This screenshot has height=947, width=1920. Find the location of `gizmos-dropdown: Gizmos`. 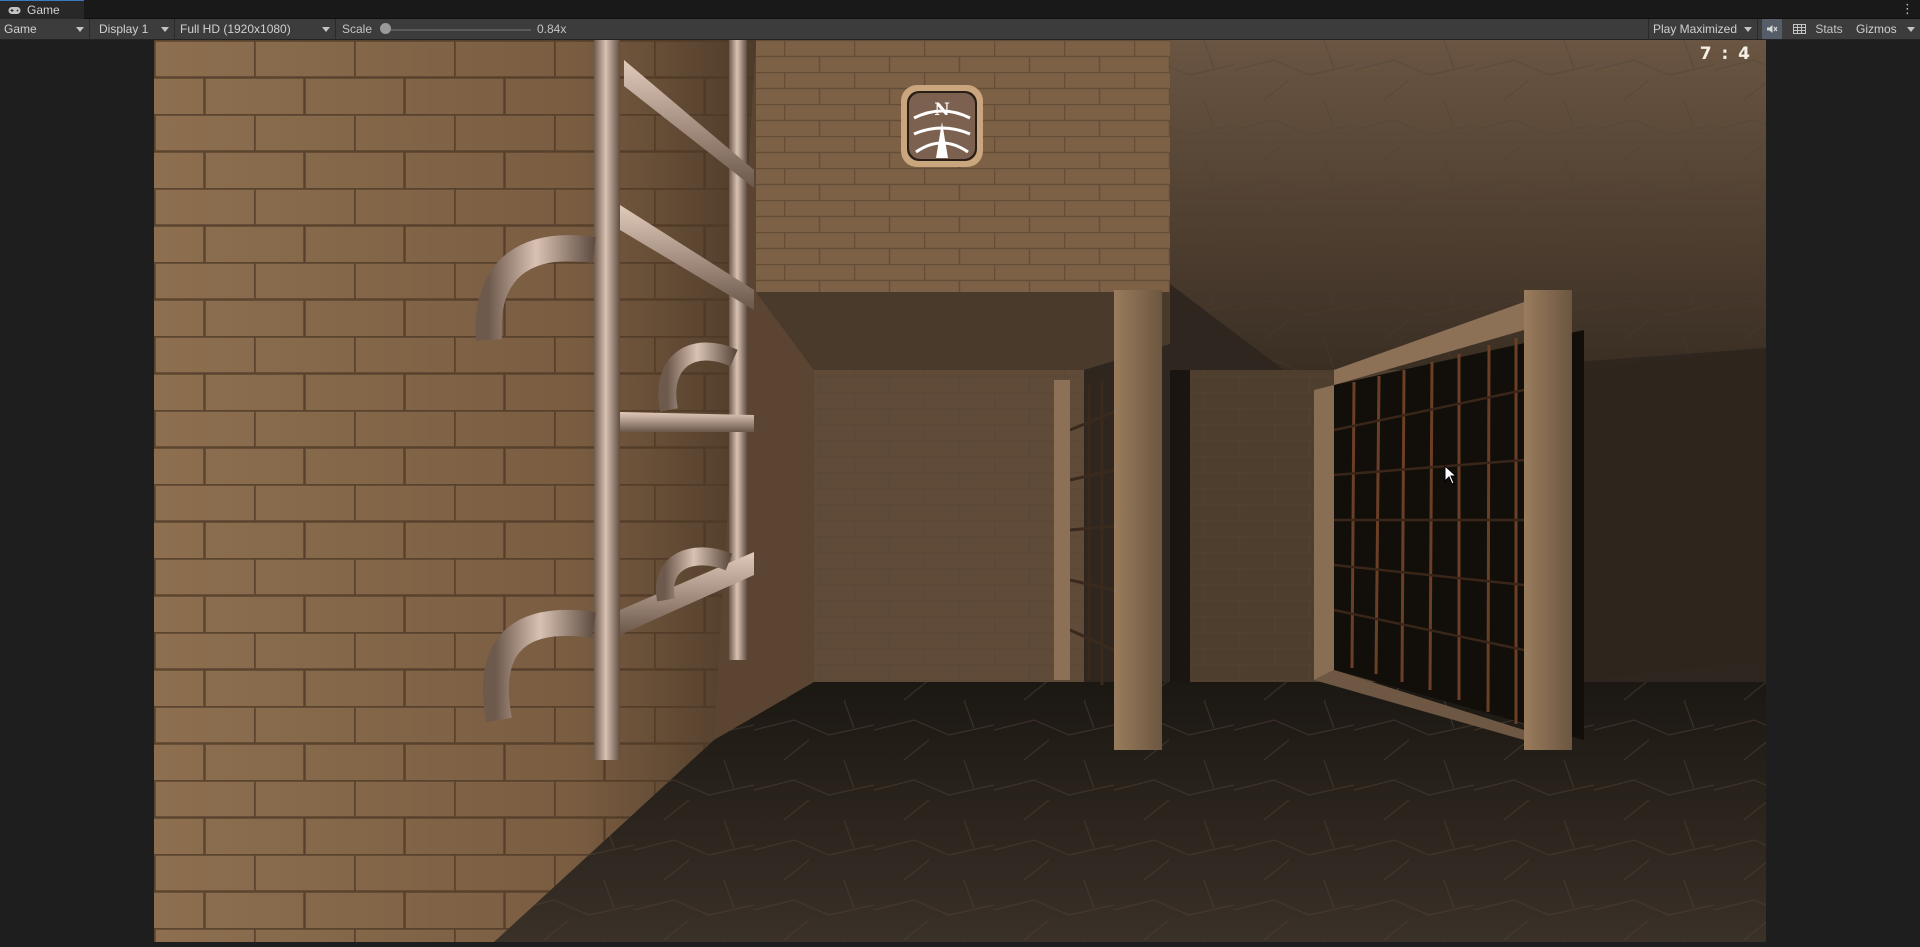

gizmos-dropdown: Gizmos is located at coordinates (1885, 29).